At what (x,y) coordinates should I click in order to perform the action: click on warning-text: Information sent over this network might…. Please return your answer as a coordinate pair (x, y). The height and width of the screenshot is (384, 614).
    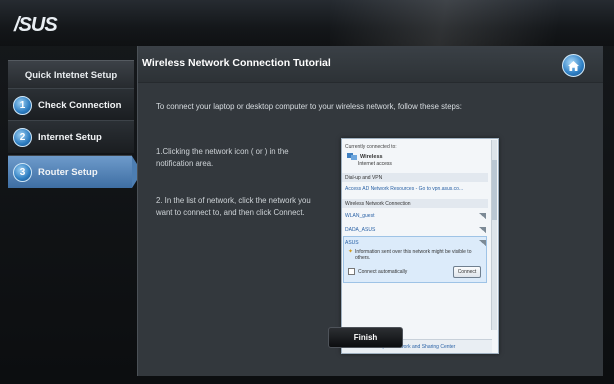
    Looking at the image, I should click on (413, 255).